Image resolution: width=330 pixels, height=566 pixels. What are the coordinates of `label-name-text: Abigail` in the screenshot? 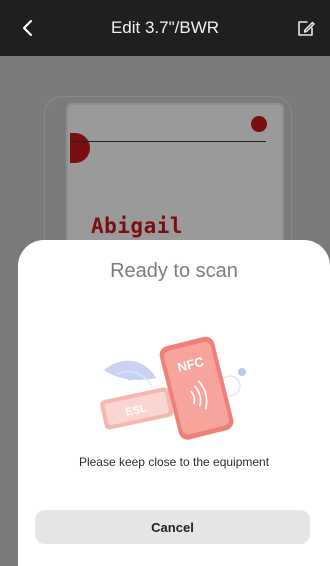 It's located at (137, 226).